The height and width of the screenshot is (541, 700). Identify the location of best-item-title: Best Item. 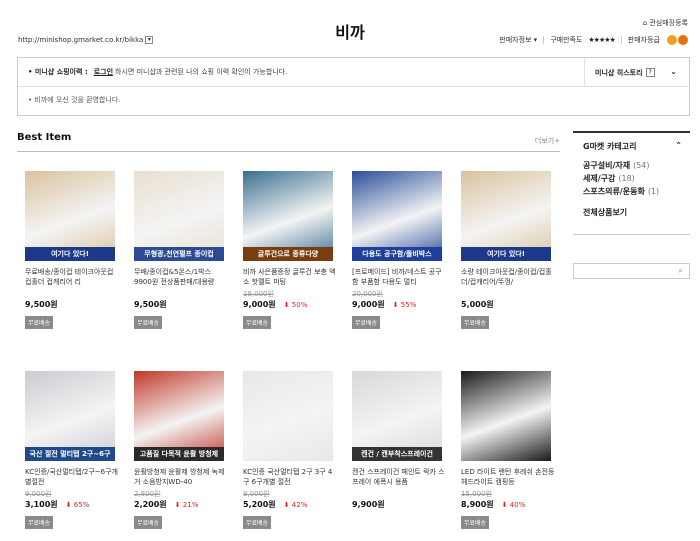
(44, 137).